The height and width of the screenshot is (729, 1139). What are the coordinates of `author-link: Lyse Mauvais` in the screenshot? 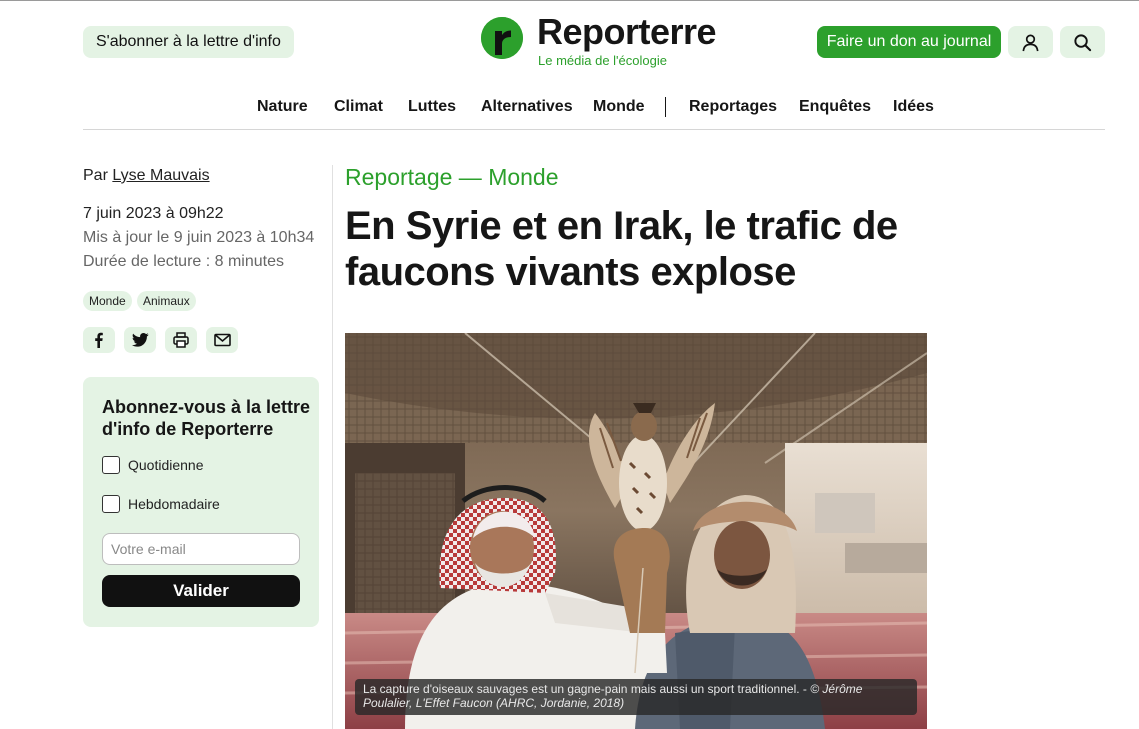 It's located at (160, 175).